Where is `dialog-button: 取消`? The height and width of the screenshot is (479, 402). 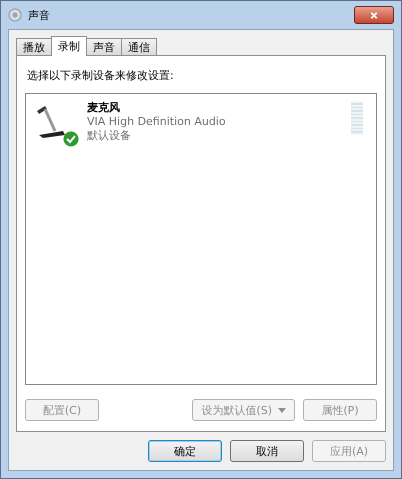
dialog-button: 取消 is located at coordinates (267, 451).